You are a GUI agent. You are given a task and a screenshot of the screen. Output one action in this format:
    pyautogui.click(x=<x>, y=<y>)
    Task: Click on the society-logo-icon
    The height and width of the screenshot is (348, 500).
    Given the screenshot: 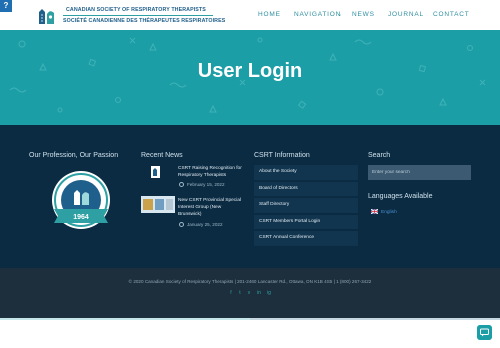 What is the action you would take?
    pyautogui.click(x=47, y=16)
    